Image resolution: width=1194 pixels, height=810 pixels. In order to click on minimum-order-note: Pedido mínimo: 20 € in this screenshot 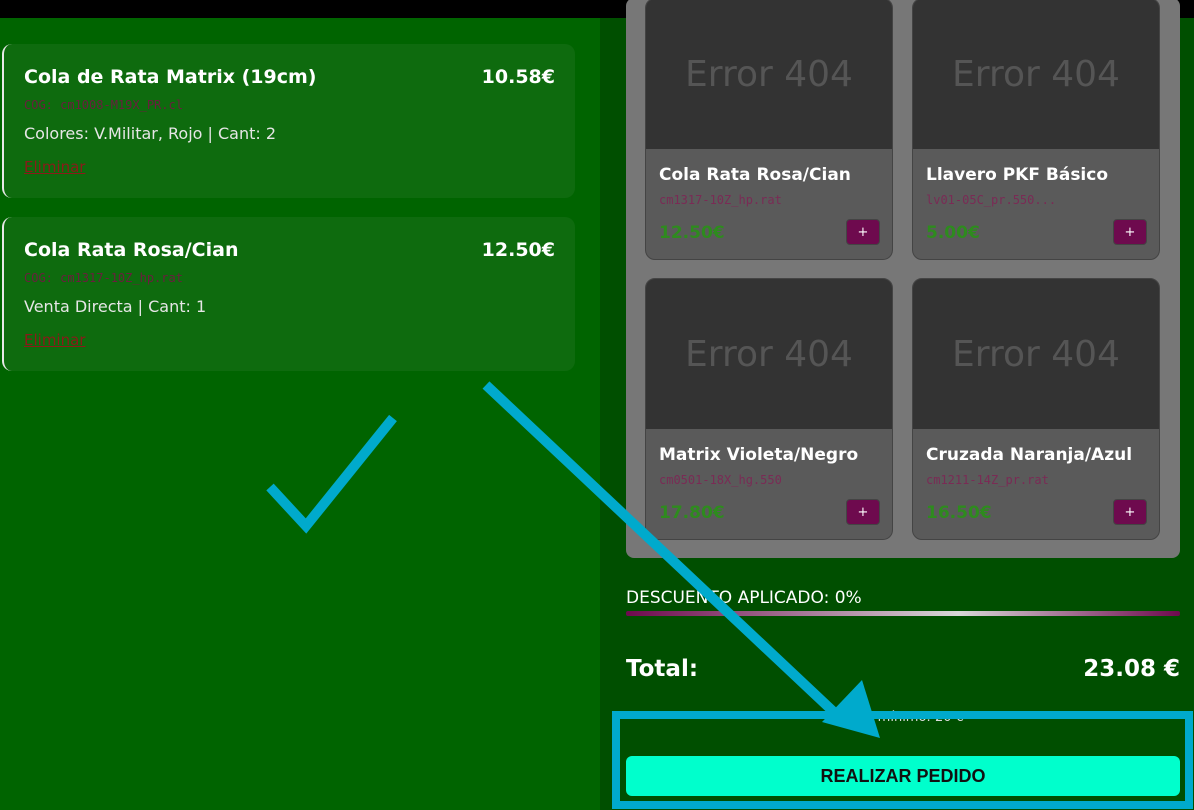, I will do `click(897, 717)`.